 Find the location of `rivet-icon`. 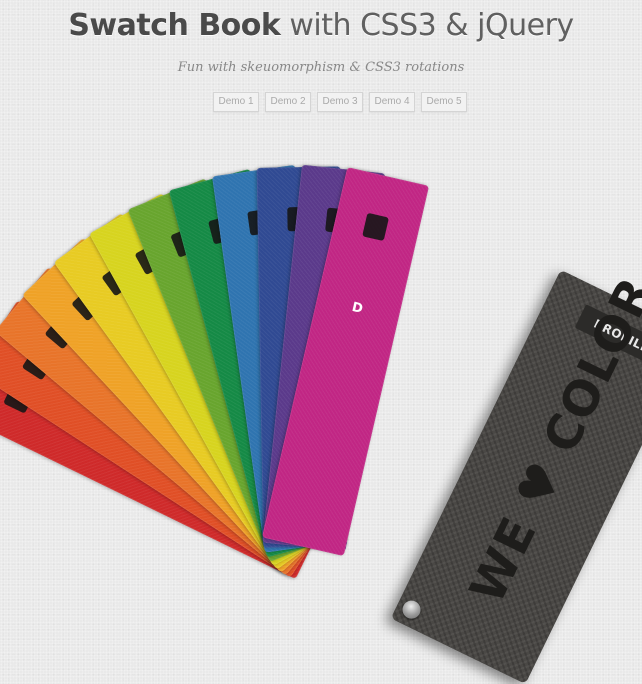

rivet-icon is located at coordinates (411, 609).